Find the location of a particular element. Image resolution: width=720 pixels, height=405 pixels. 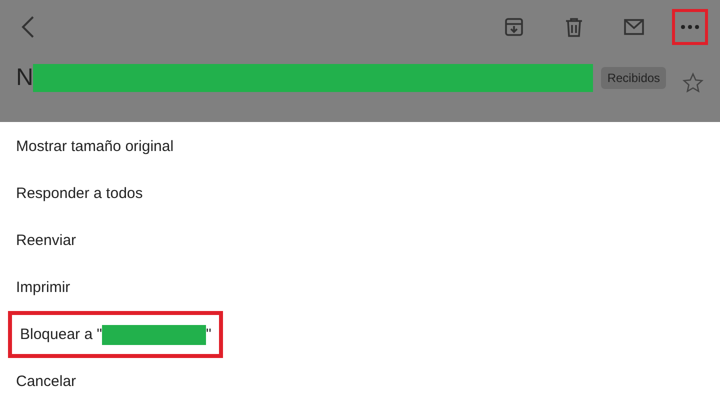

label-tag: Recibidos is located at coordinates (633, 78).